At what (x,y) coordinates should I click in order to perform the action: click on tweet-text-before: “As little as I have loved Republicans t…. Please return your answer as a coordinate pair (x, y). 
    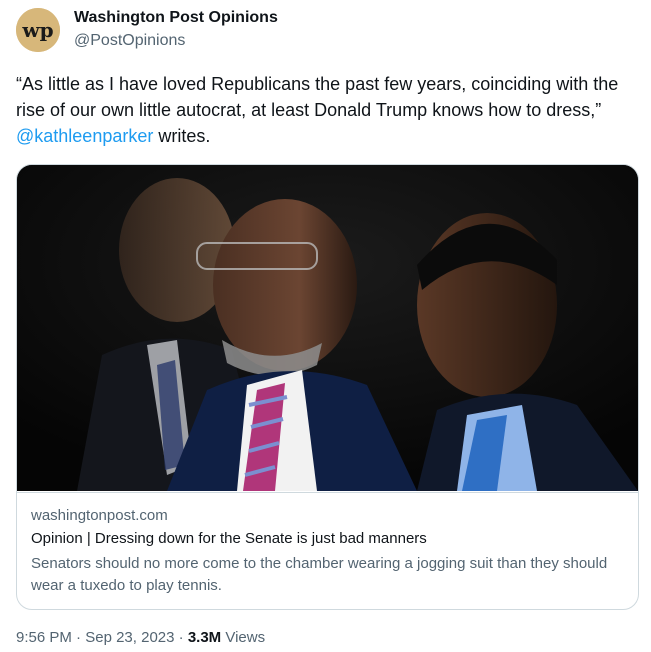
    Looking at the image, I should click on (317, 97).